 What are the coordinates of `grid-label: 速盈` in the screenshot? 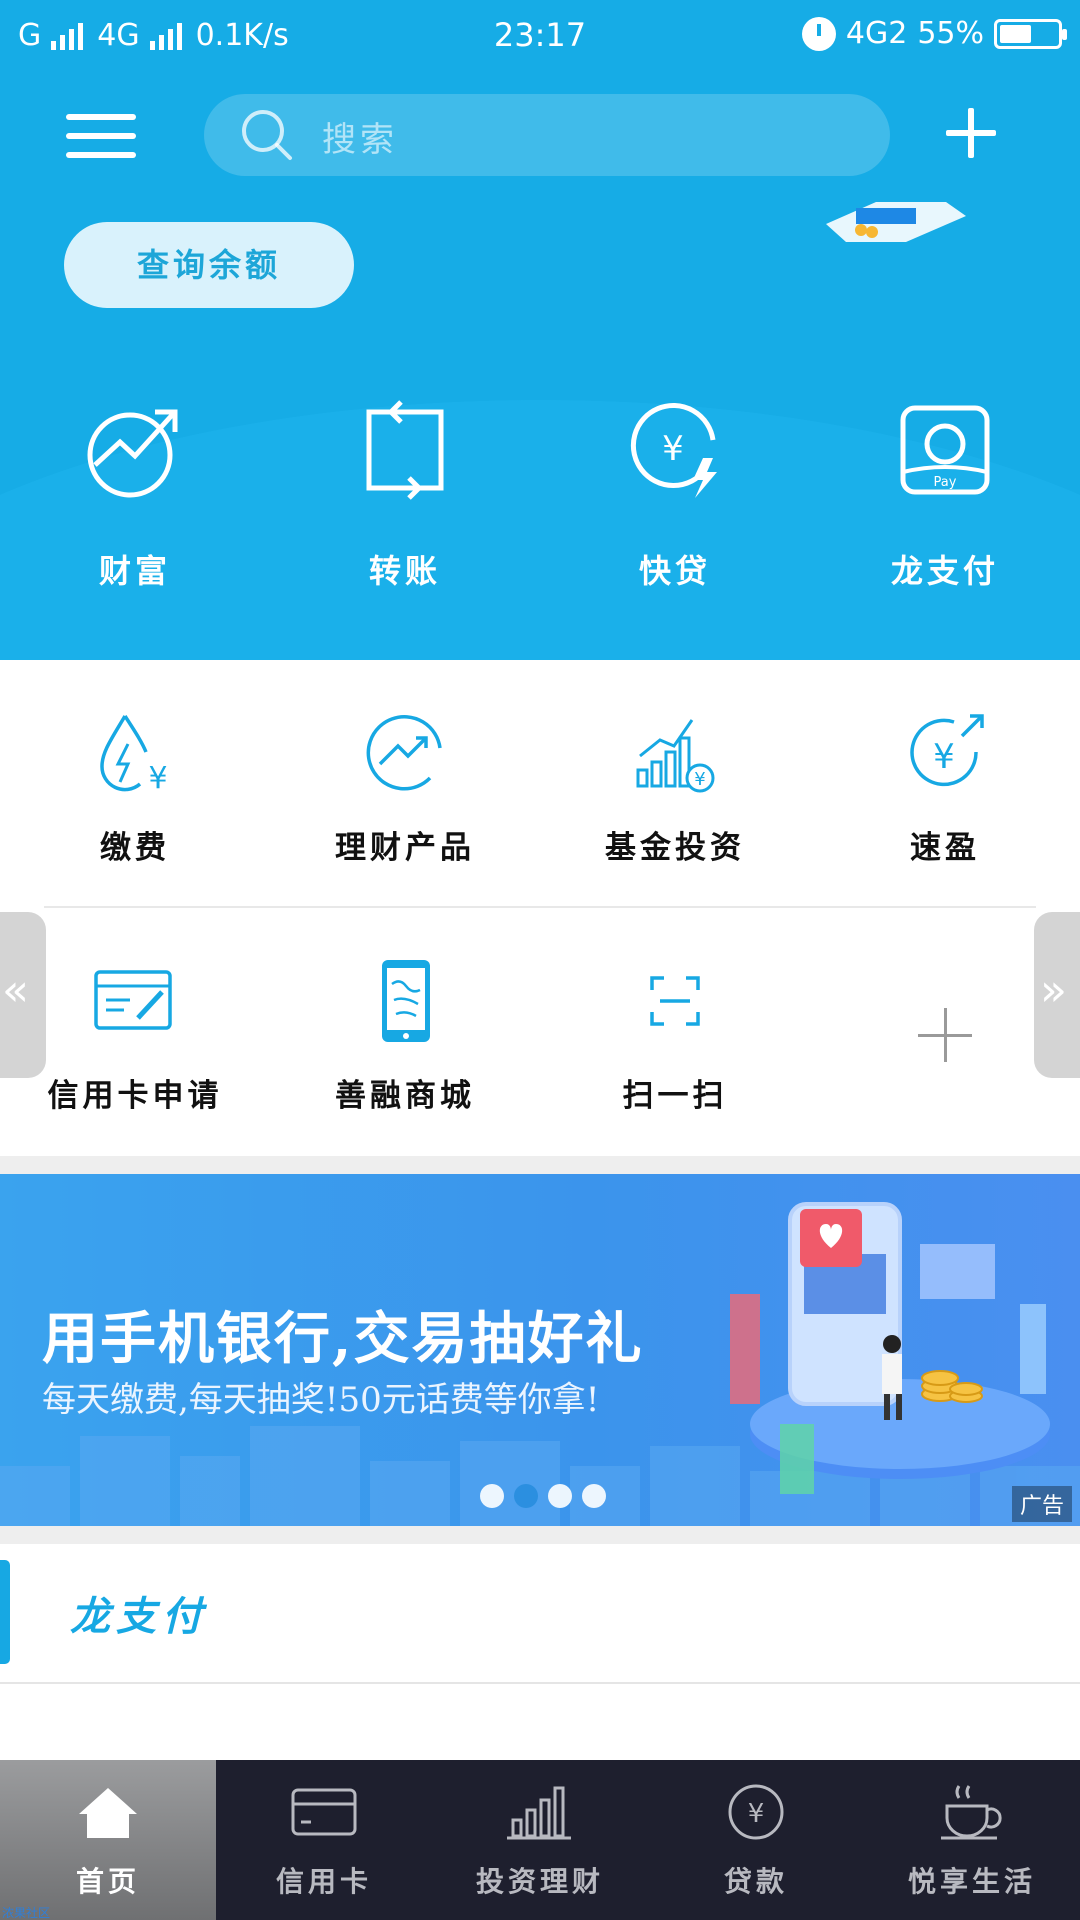 It's located at (945, 848).